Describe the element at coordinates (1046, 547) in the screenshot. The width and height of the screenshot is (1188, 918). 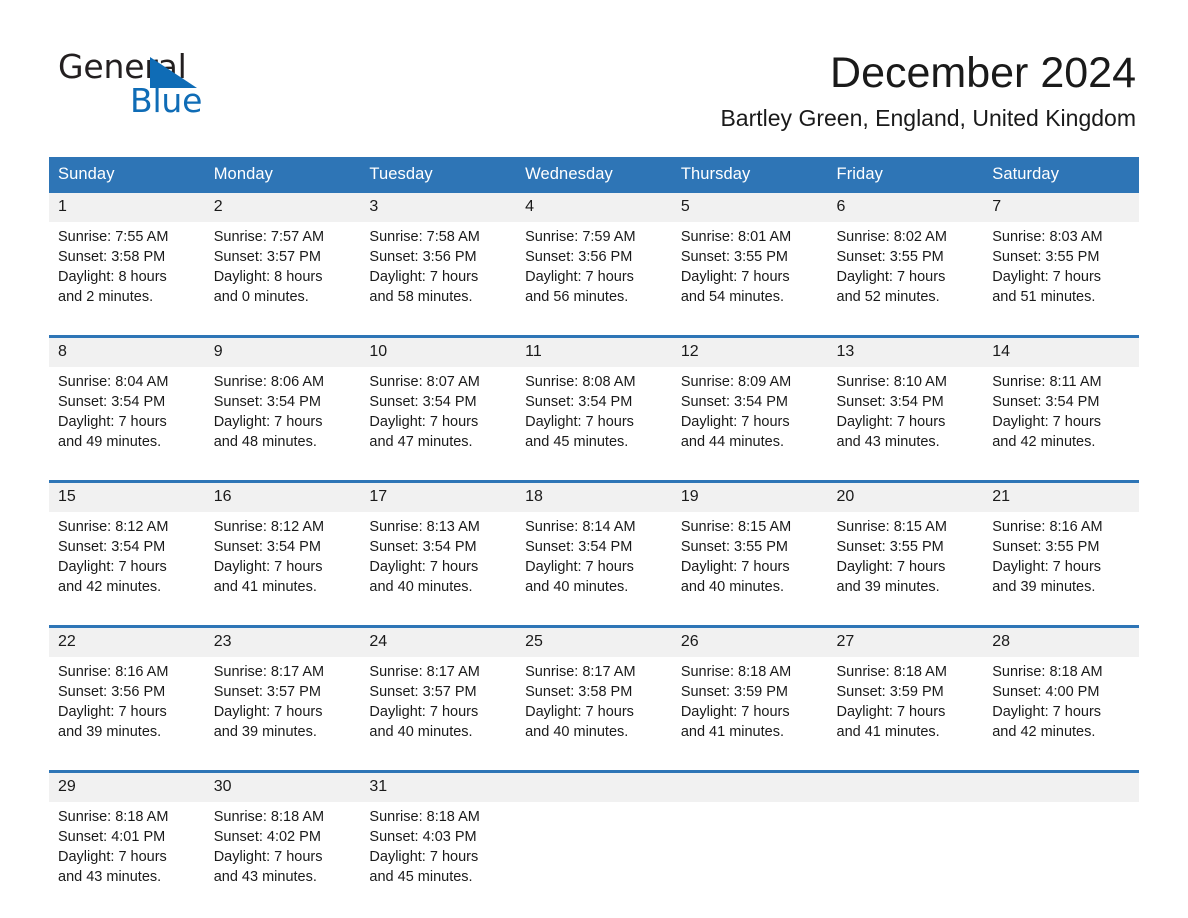
I see `sunset-text: Sunset: 3:55 PM` at that location.